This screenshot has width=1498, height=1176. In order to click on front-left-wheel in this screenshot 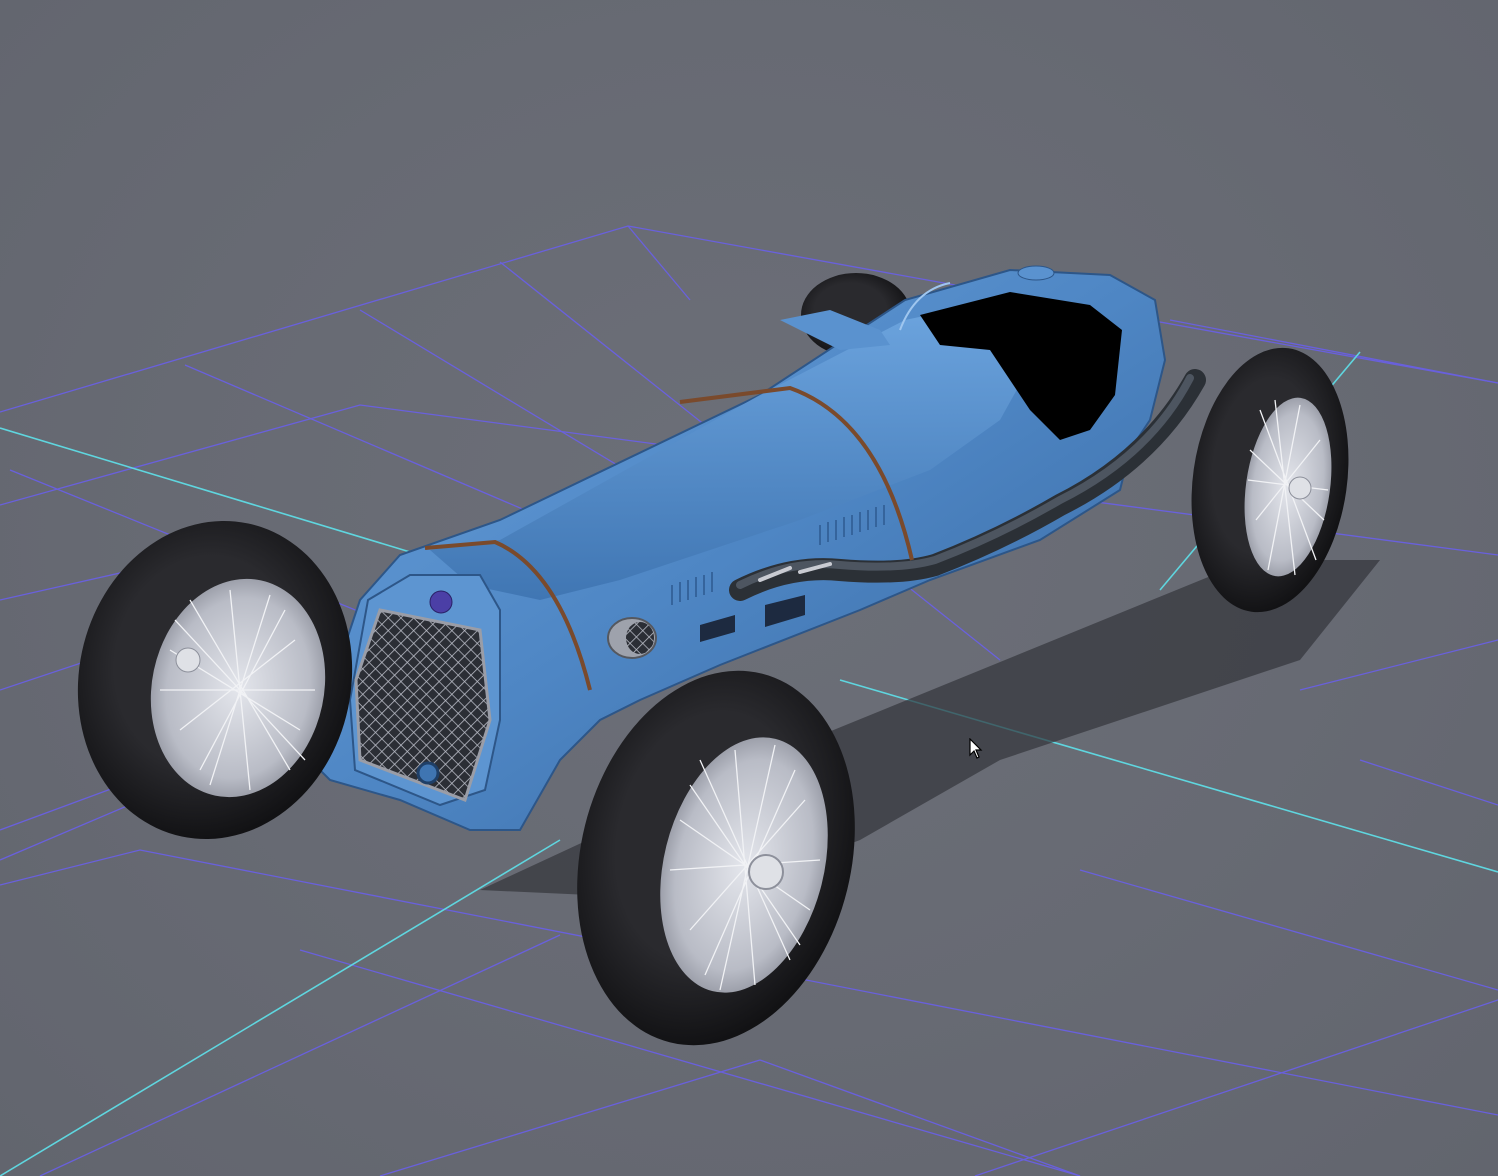, I will do `click(215, 680)`.